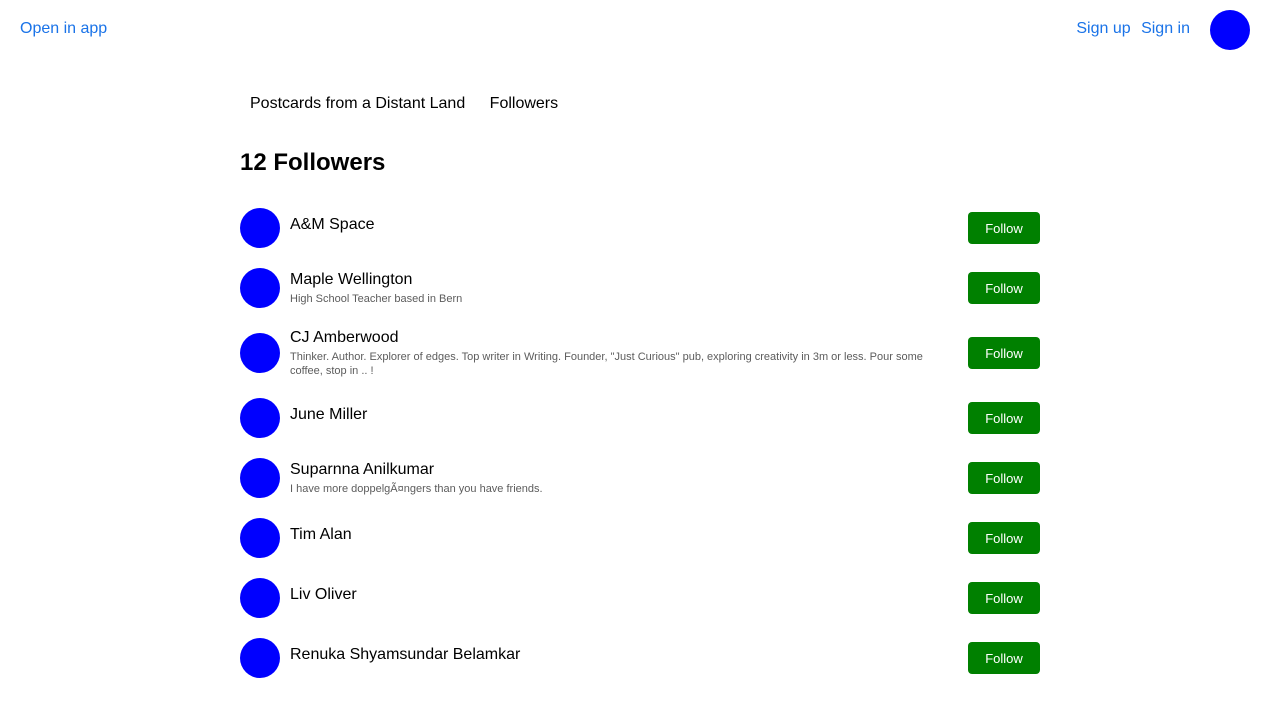 The height and width of the screenshot is (720, 1280). I want to click on follower-info: June Miller, so click(624, 415).